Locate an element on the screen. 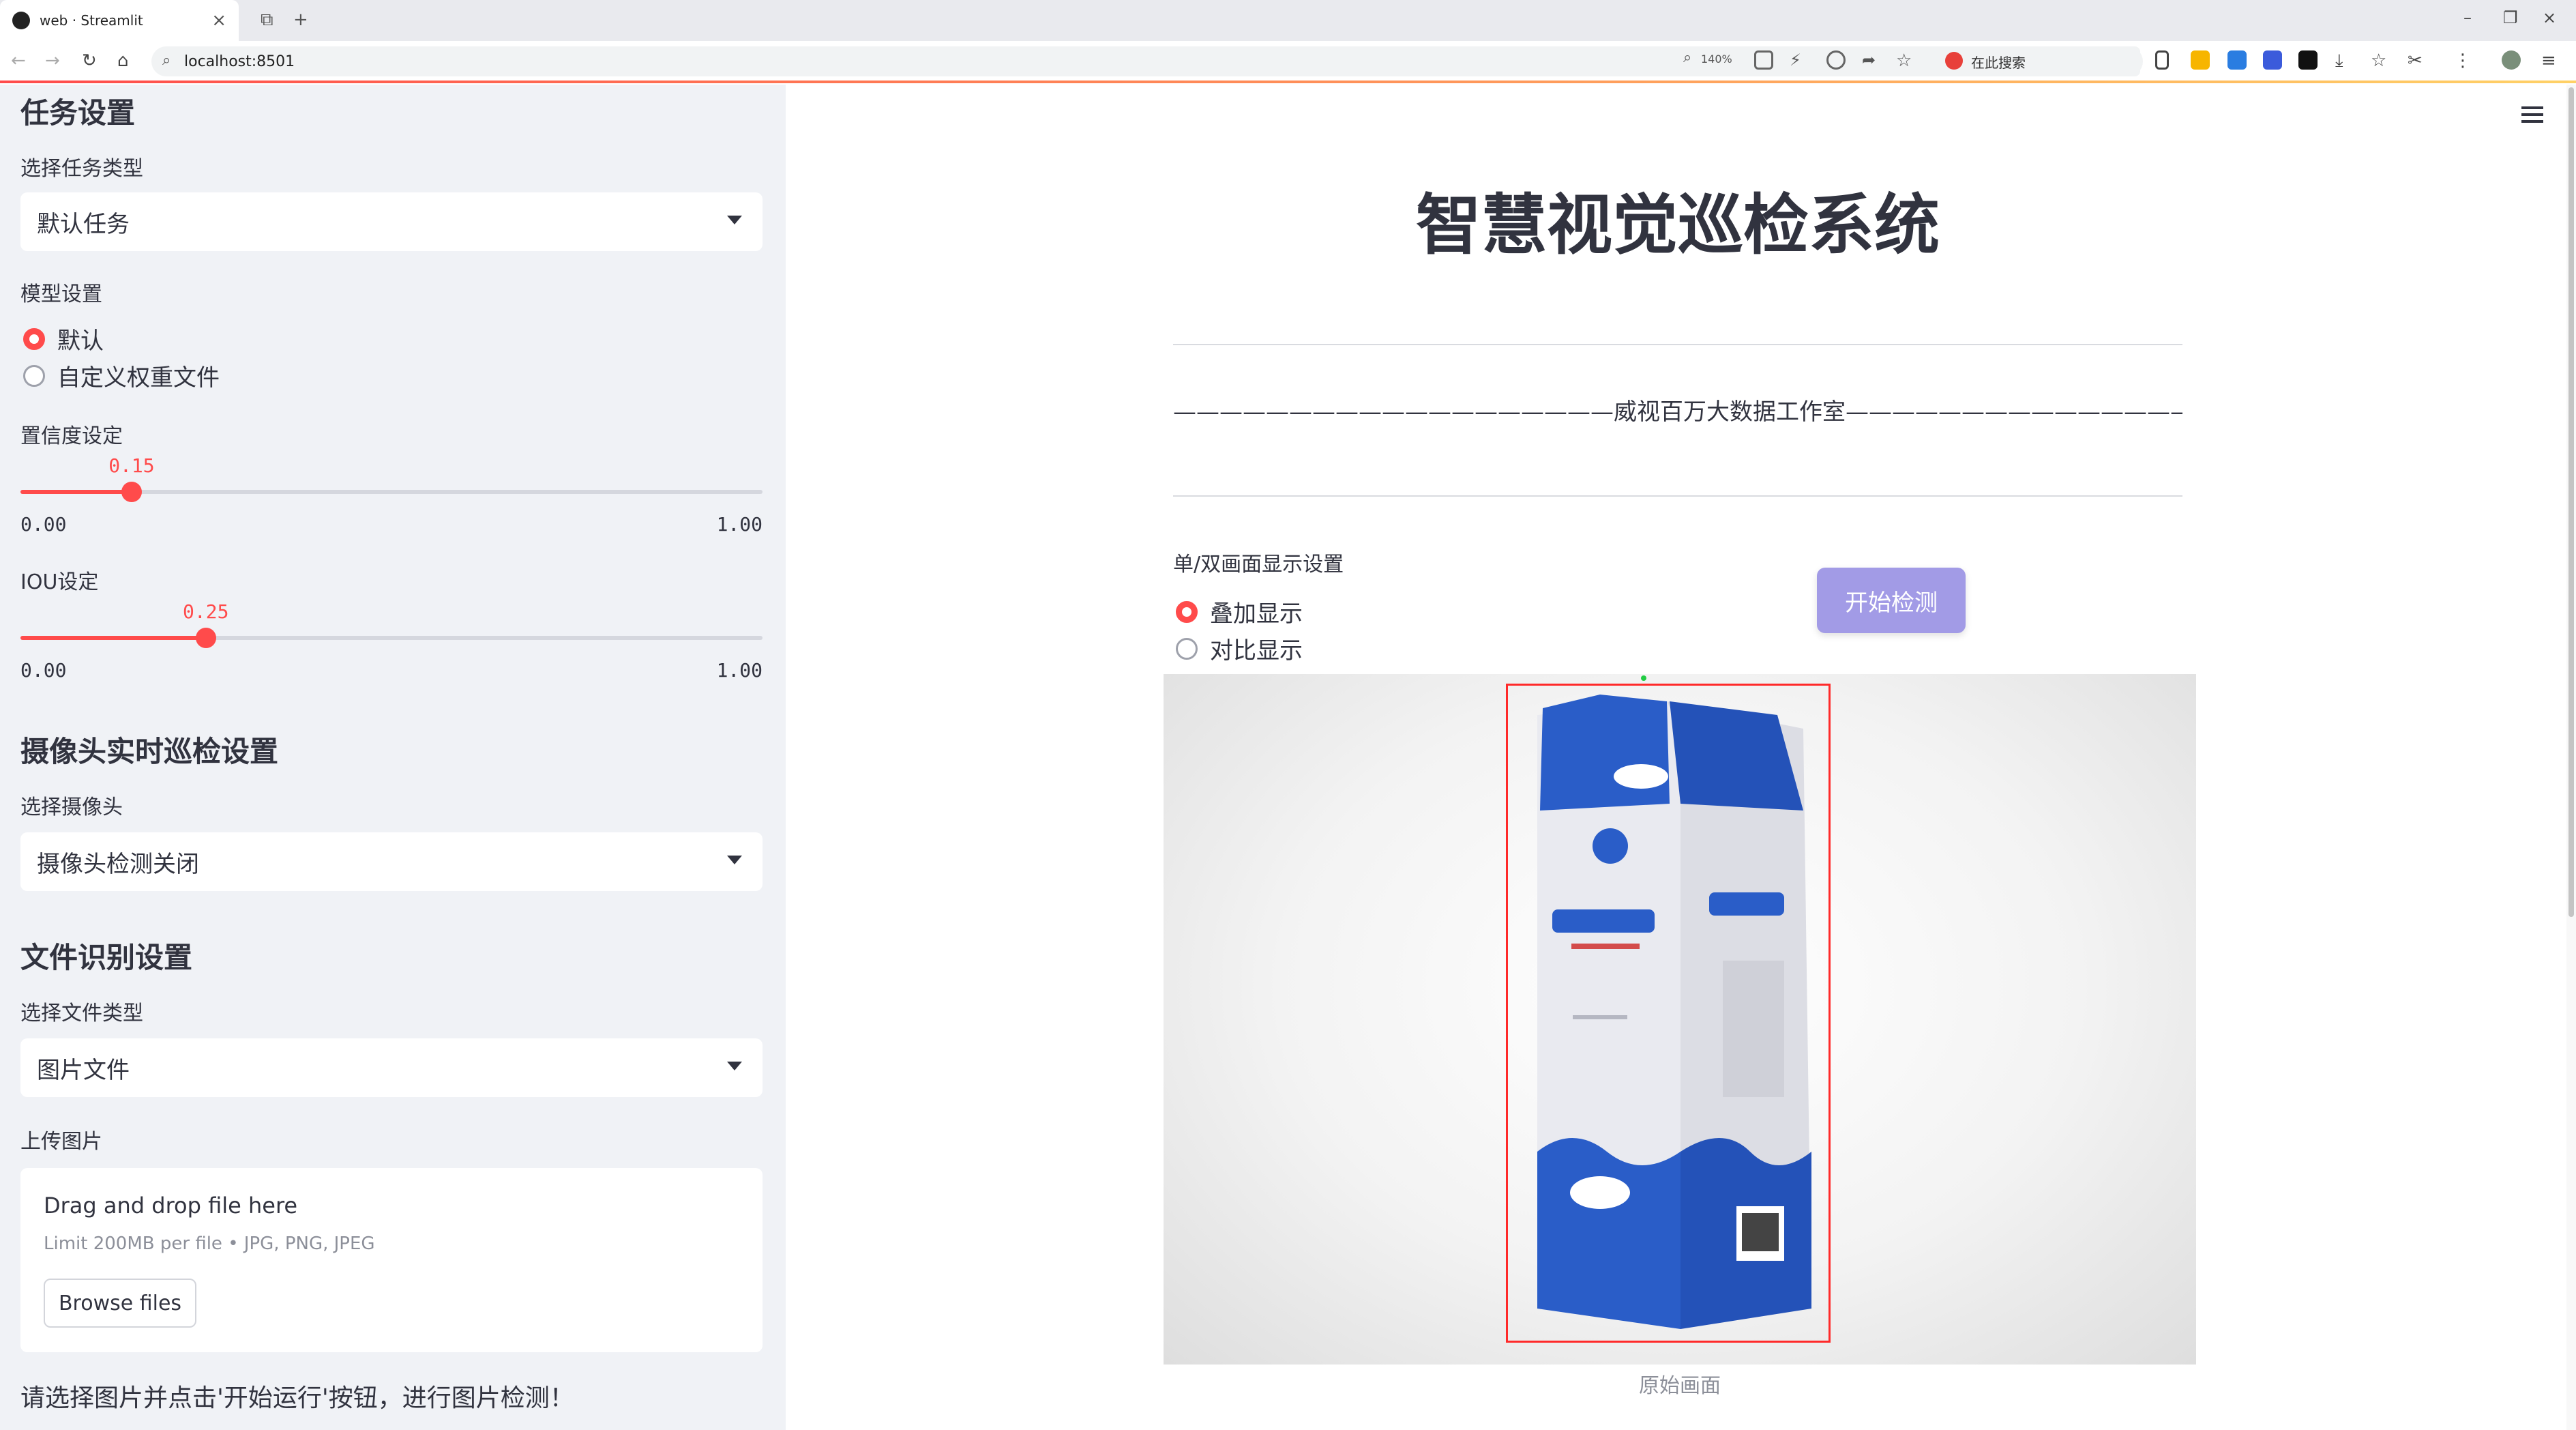 Image resolution: width=2576 pixels, height=1430 pixels. model-settings-label: 模型设置 is located at coordinates (61, 294).